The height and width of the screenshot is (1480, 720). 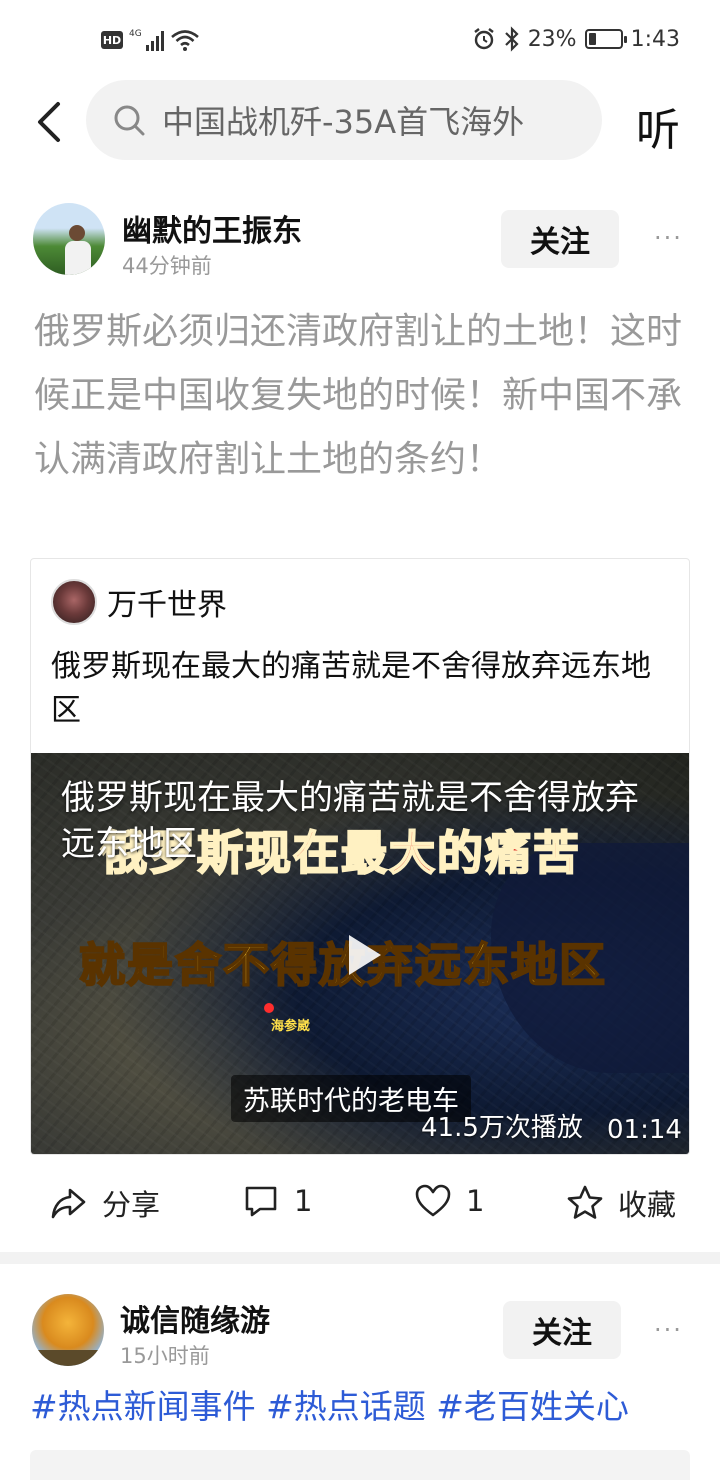 What do you see at coordinates (167, 266) in the screenshot?
I see `post-time: 44分钟前` at bounding box center [167, 266].